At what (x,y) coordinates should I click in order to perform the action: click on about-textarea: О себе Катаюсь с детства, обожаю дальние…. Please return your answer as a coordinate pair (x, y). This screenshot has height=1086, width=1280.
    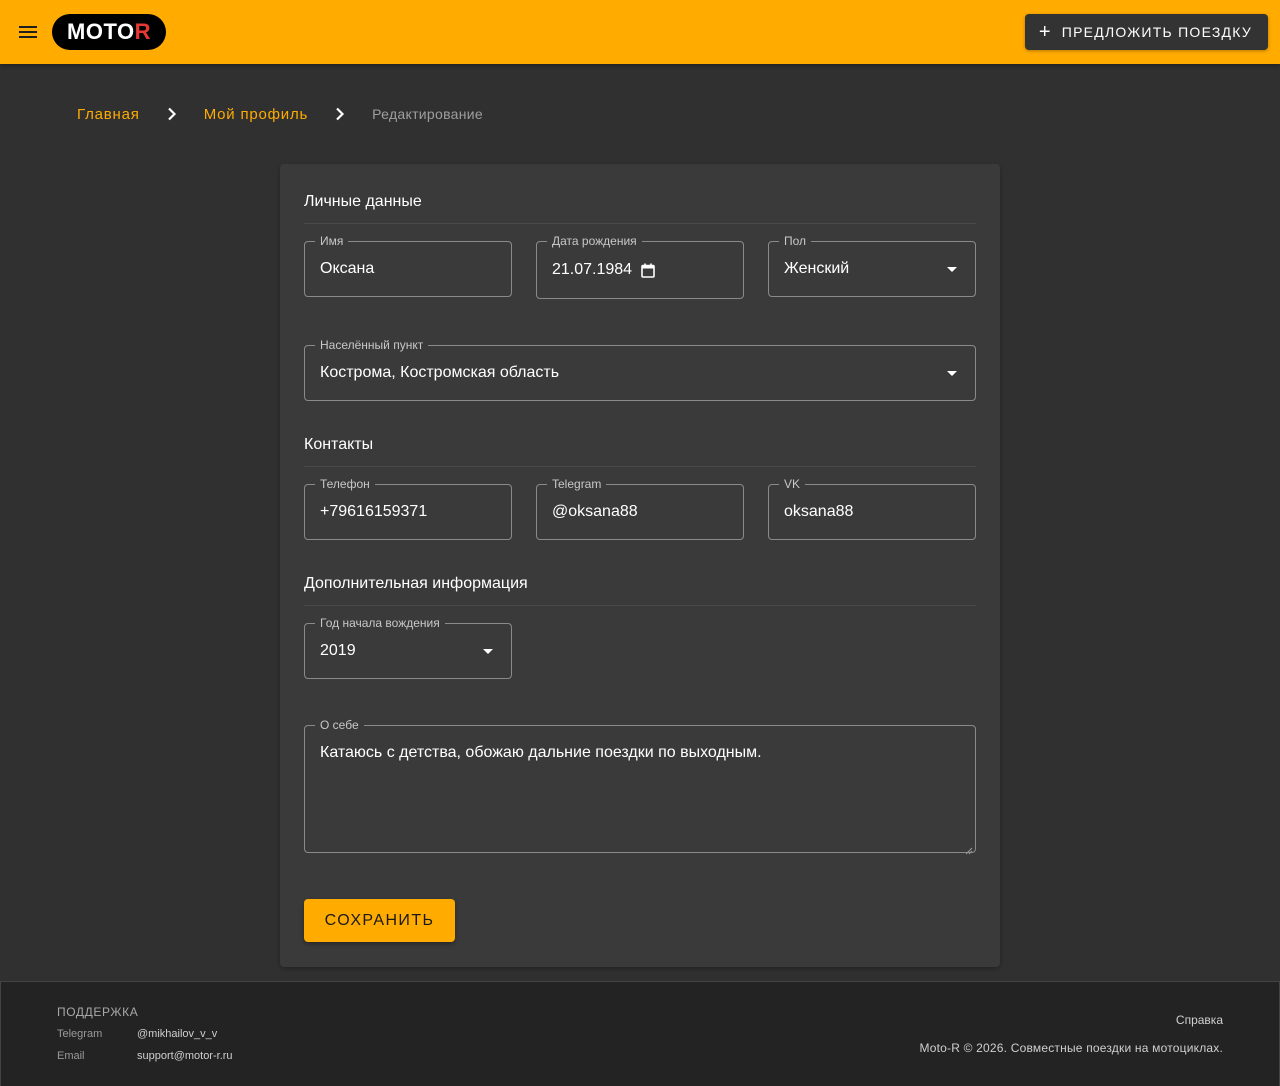
    Looking at the image, I should click on (640, 786).